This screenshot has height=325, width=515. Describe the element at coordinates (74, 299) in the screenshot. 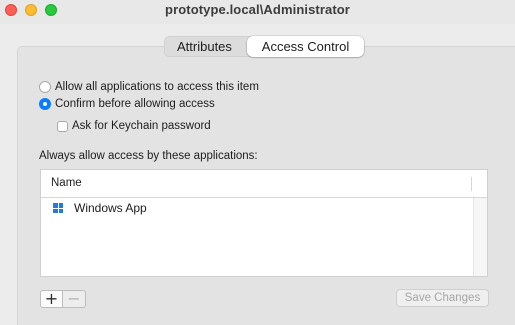

I see `remove-application-button: −` at that location.